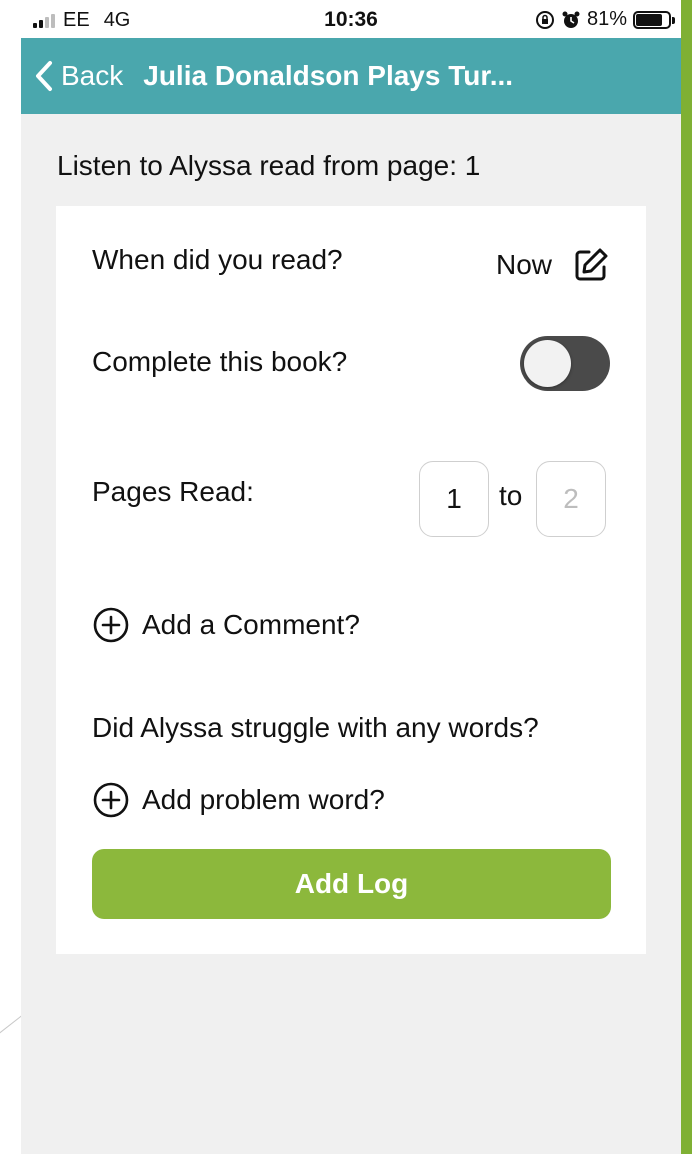  What do you see at coordinates (44, 76) in the screenshot?
I see `chevron-left-icon` at bounding box center [44, 76].